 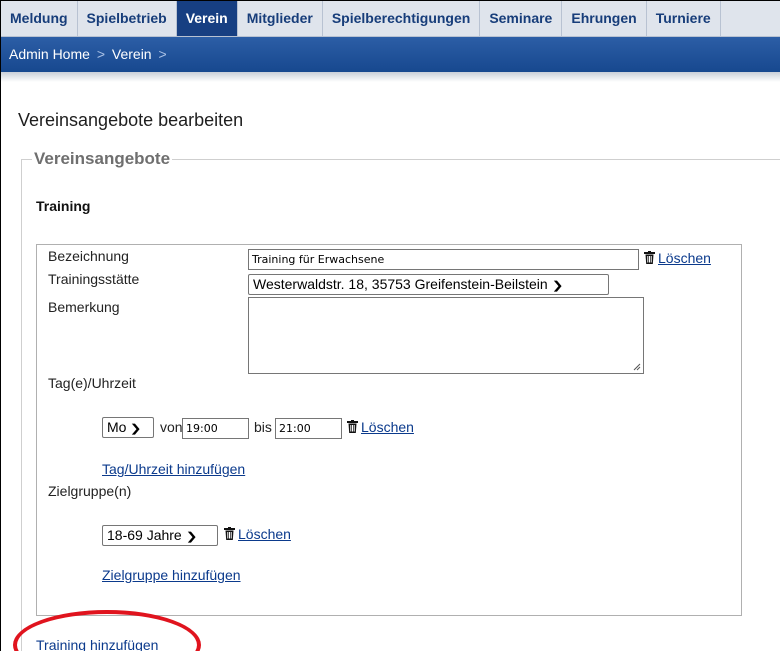 What do you see at coordinates (128, 427) in the screenshot?
I see `day-select: Mo ❯` at bounding box center [128, 427].